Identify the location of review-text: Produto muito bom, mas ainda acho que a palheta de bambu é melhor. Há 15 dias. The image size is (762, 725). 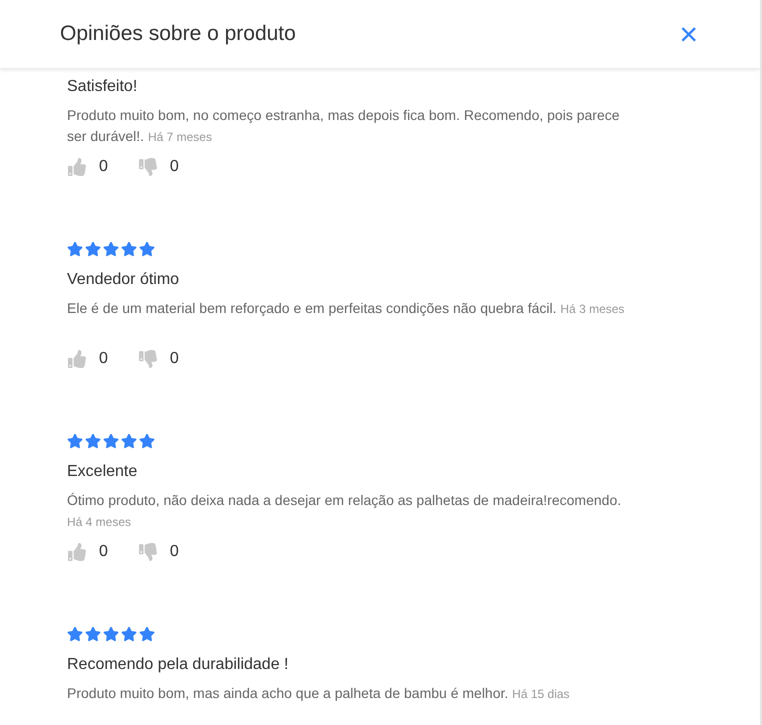
(319, 693).